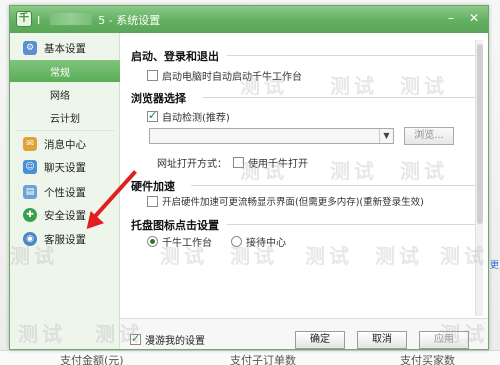 Image resolution: width=500 pixels, height=365 pixels. What do you see at coordinates (224, 75) in the screenshot?
I see `option-autostart: 启动电脑时自动启动千牛工作台` at bounding box center [224, 75].